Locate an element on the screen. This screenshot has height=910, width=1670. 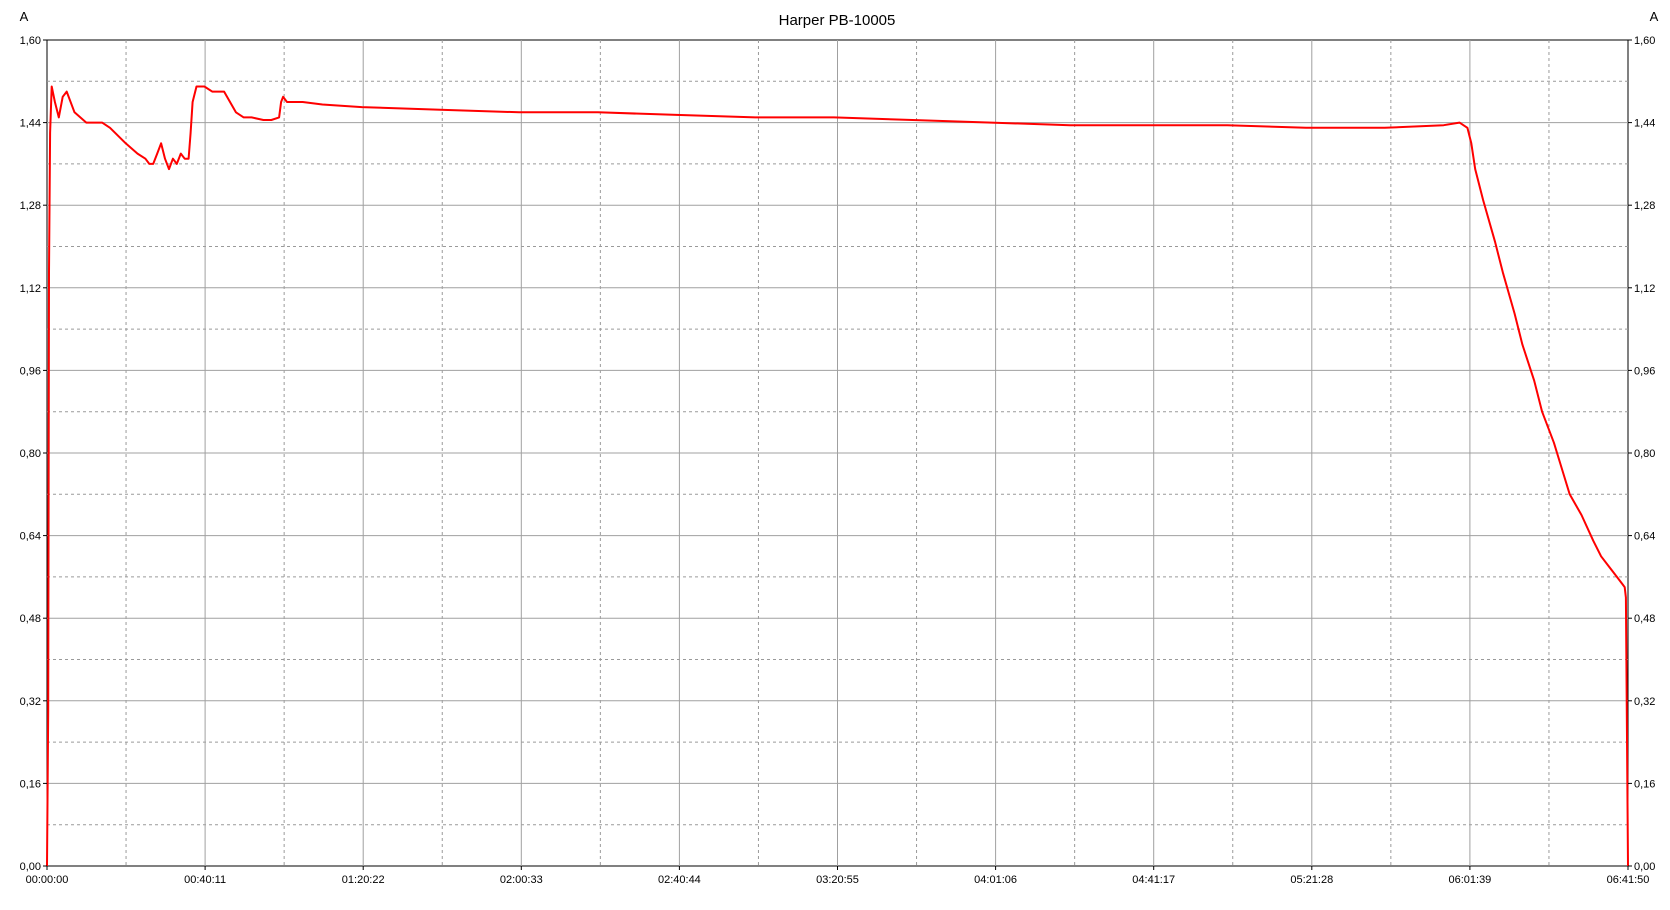
y-tick-label-right: 1,12 is located at coordinates (1644, 289).